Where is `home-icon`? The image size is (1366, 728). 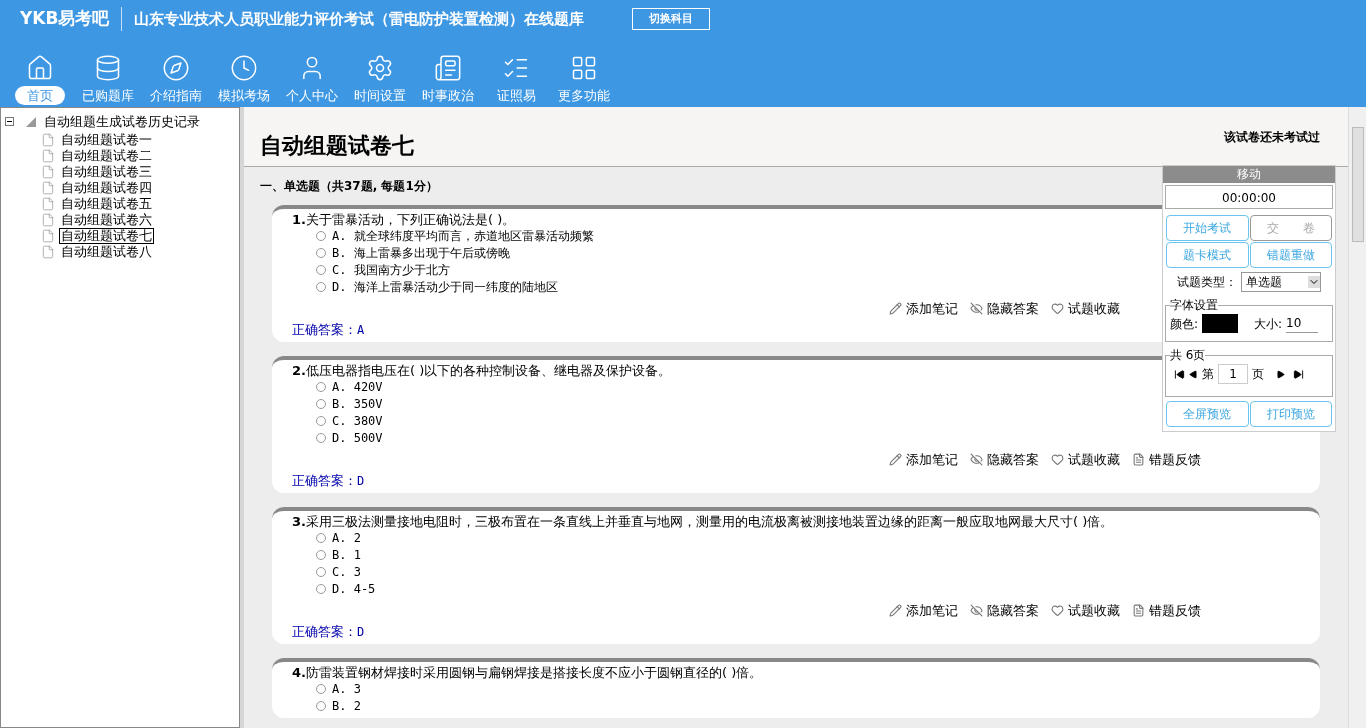
home-icon is located at coordinates (40, 67).